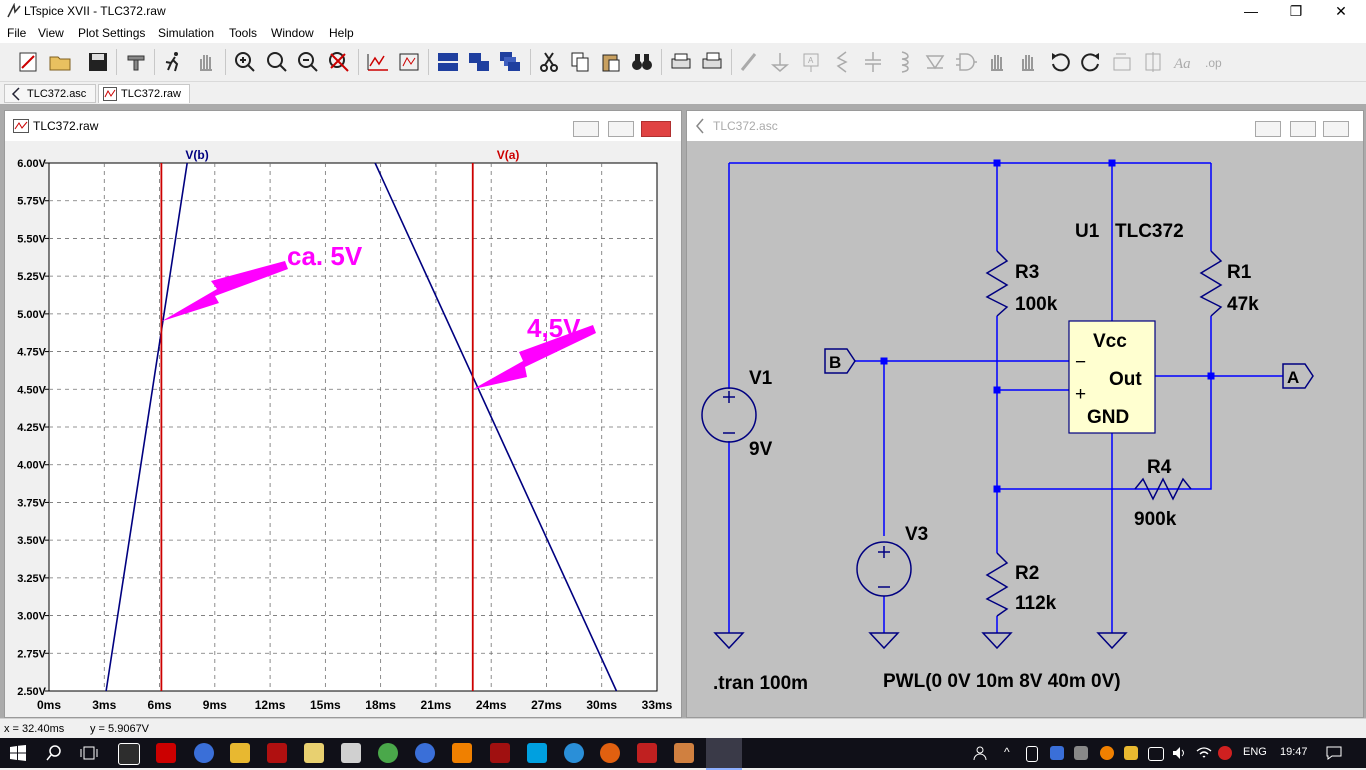  I want to click on manual-limits-icon, so click(409, 62).